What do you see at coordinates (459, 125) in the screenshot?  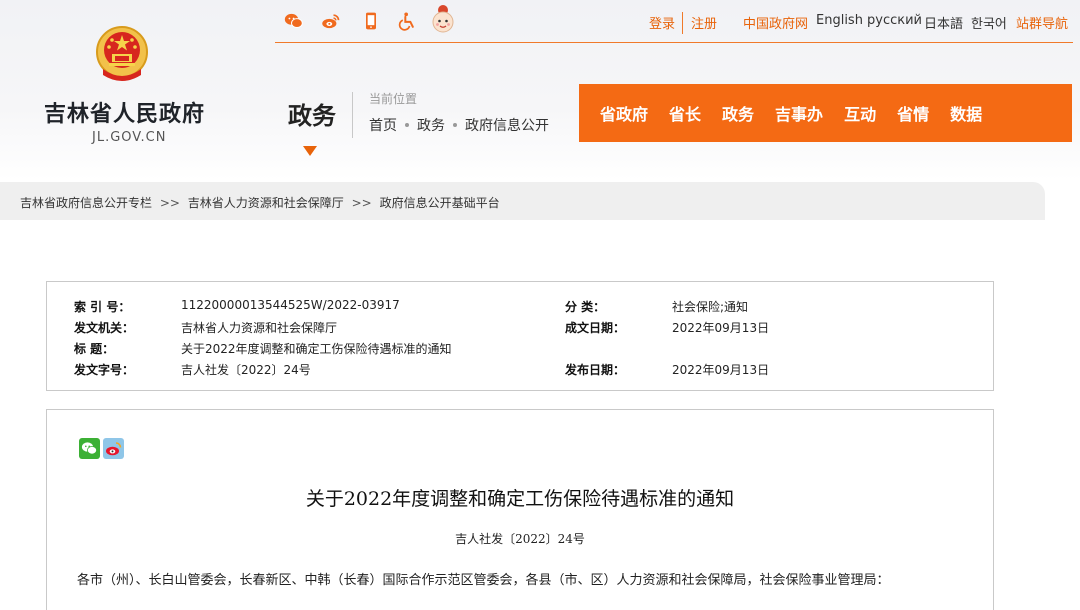 I see `location-trail: 首页 政务 政府信息公开` at bounding box center [459, 125].